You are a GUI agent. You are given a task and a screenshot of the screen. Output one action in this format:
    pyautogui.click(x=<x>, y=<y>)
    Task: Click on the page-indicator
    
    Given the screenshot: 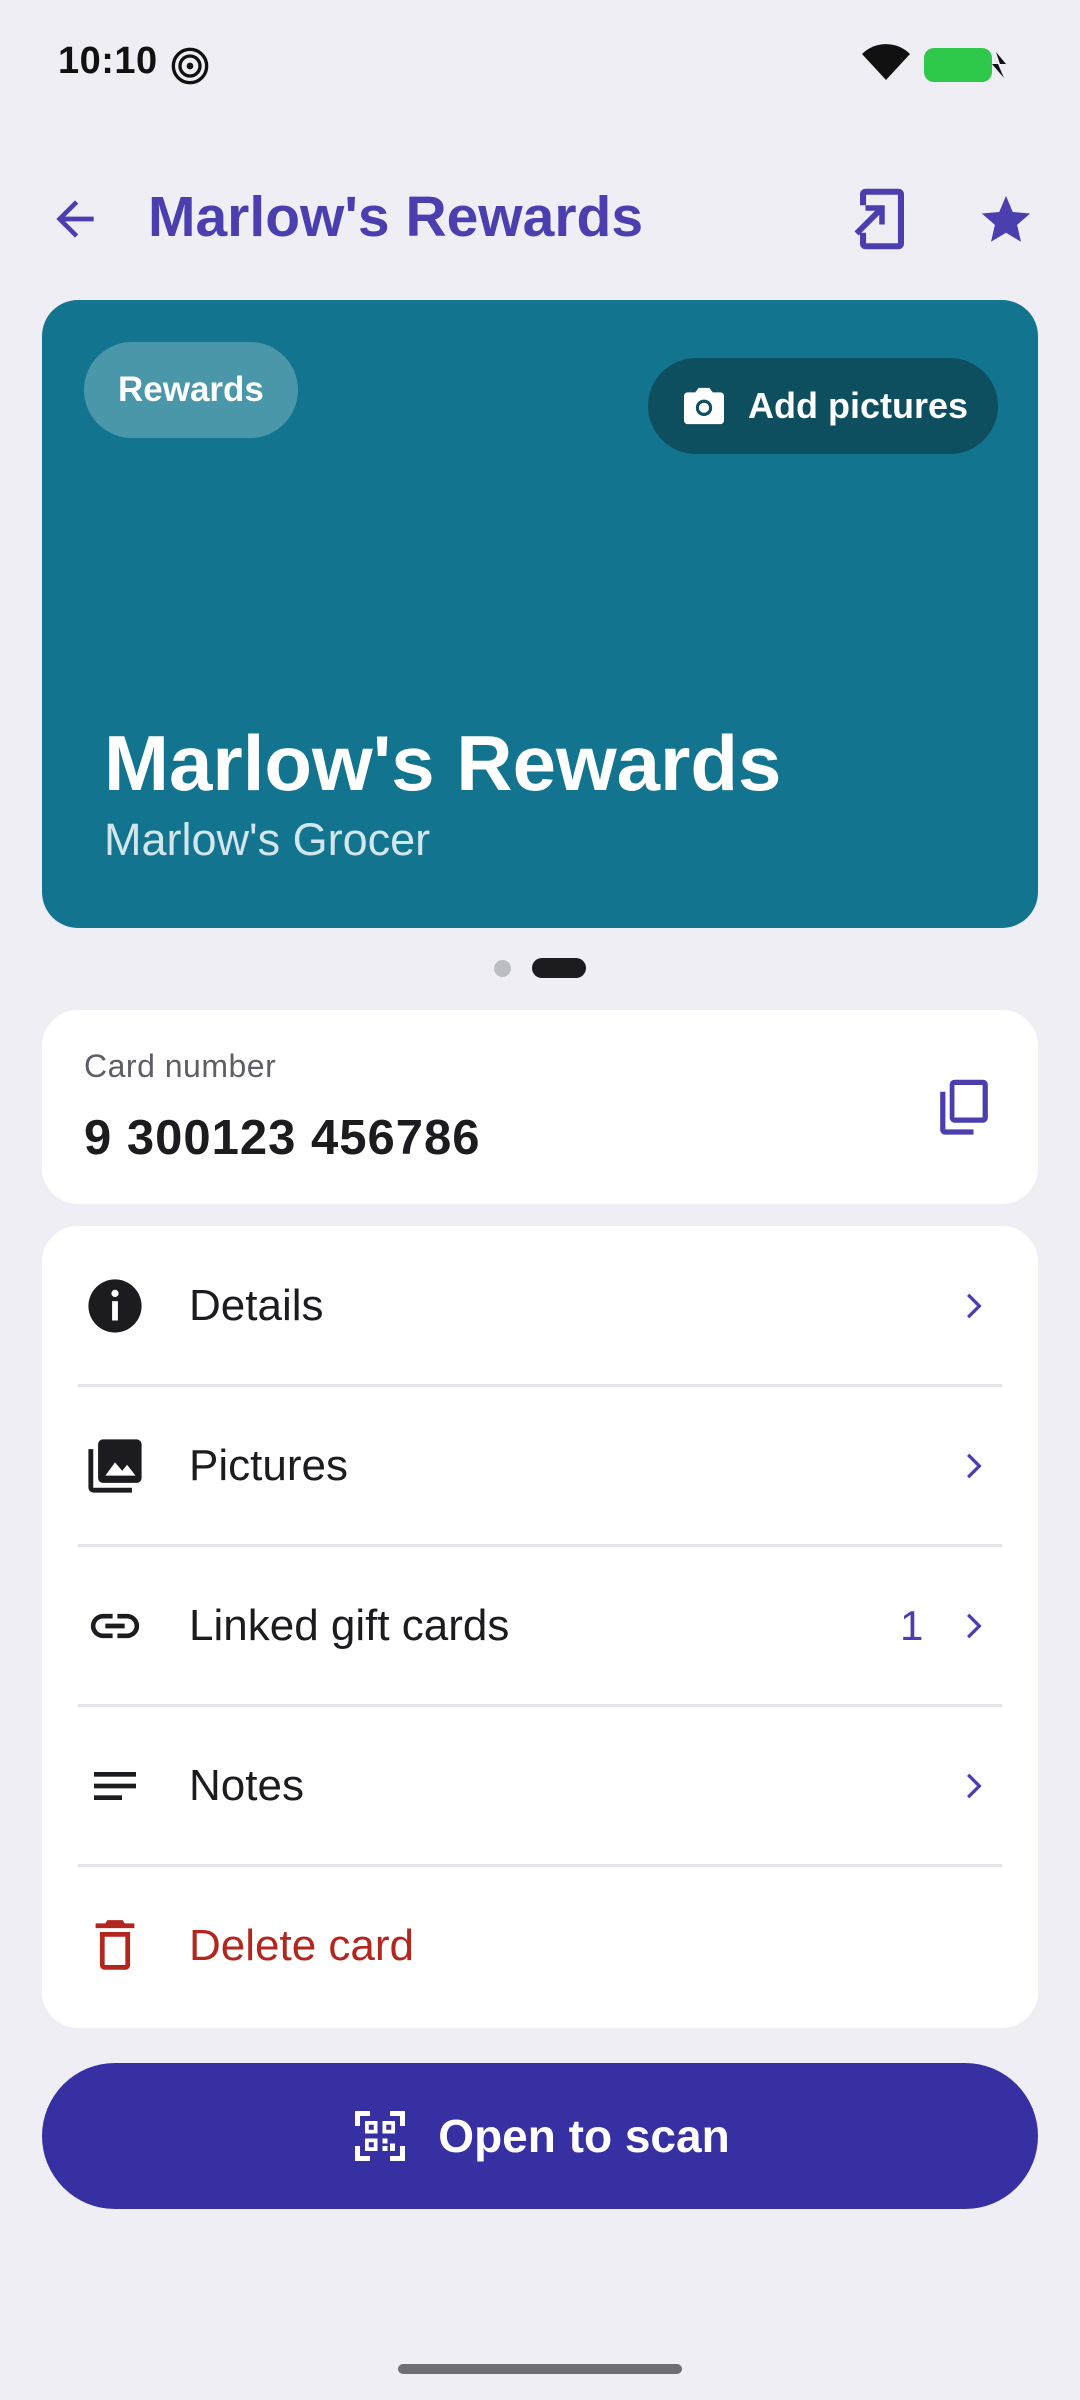 What is the action you would take?
    pyautogui.click(x=540, y=968)
    